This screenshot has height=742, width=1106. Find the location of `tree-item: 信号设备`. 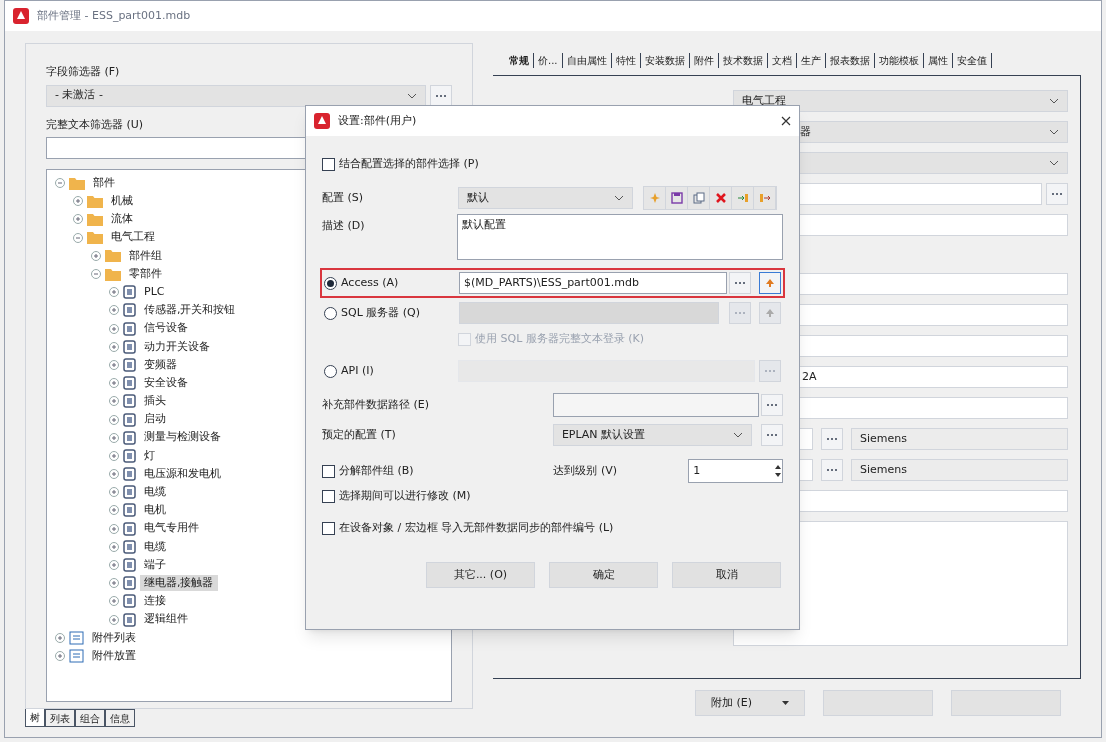

tree-item: 信号设备 is located at coordinates (166, 328).